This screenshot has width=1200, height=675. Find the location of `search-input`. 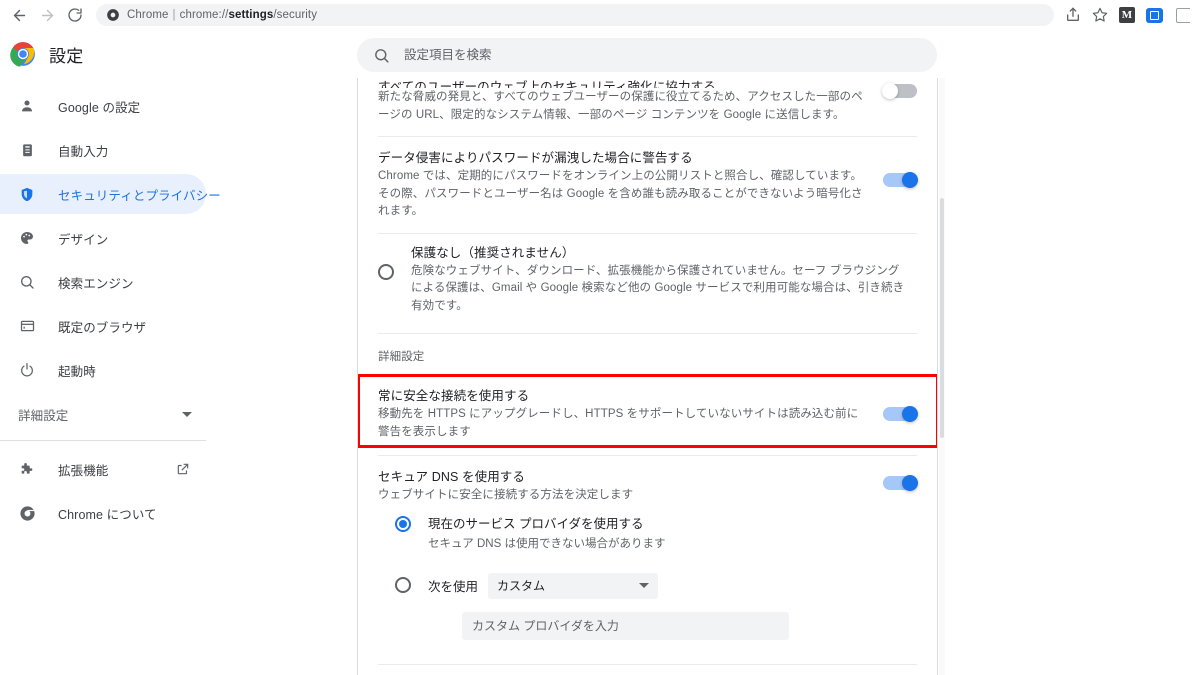

search-input is located at coordinates (662, 55).